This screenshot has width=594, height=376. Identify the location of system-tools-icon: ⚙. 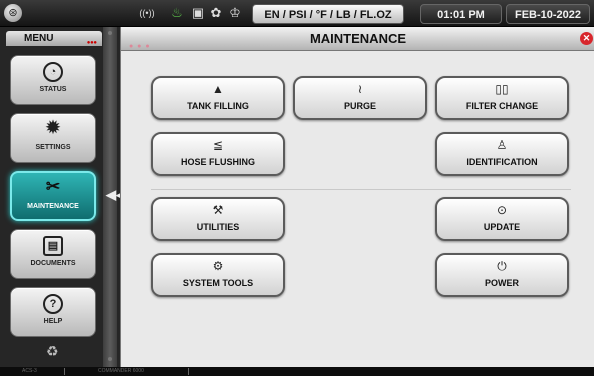
(218, 266).